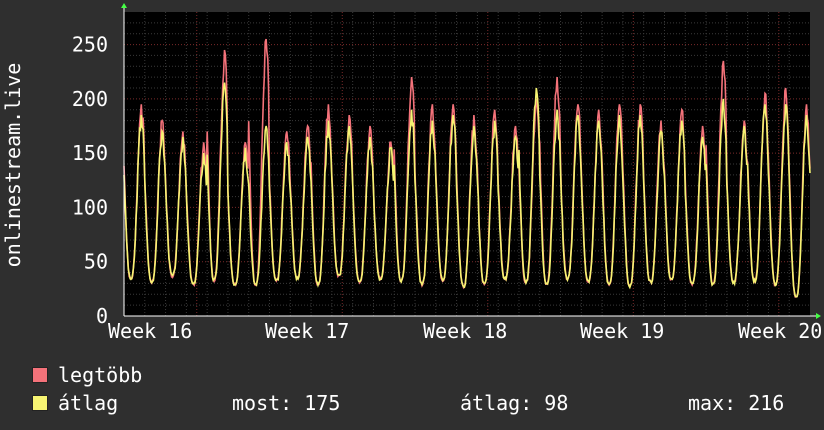 This screenshot has width=824, height=430. What do you see at coordinates (422, 404) in the screenshot?
I see `legend-row-avg: átlag most: 175 átlag: 98 max: 216` at bounding box center [422, 404].